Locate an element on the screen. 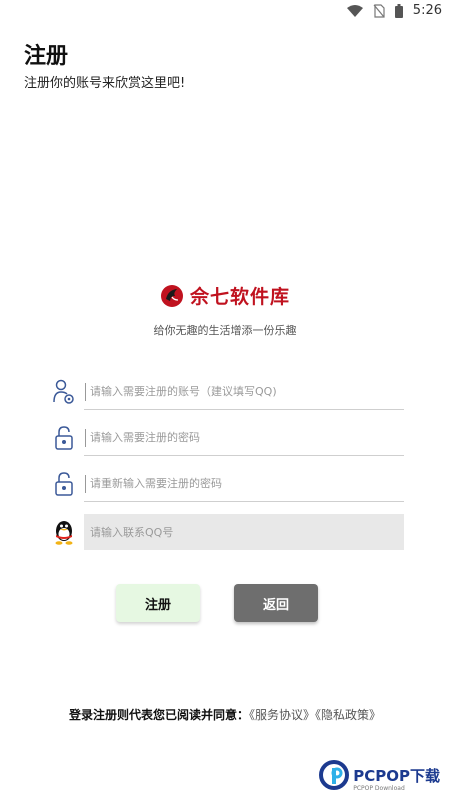 The width and height of the screenshot is (450, 800). brand-tagline: 给你无趣的生活增添一份乐趣 is located at coordinates (225, 330).